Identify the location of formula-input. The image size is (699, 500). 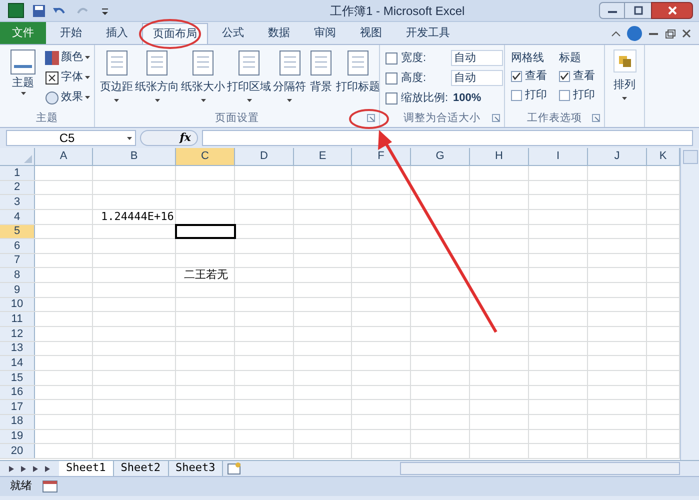
(447, 138).